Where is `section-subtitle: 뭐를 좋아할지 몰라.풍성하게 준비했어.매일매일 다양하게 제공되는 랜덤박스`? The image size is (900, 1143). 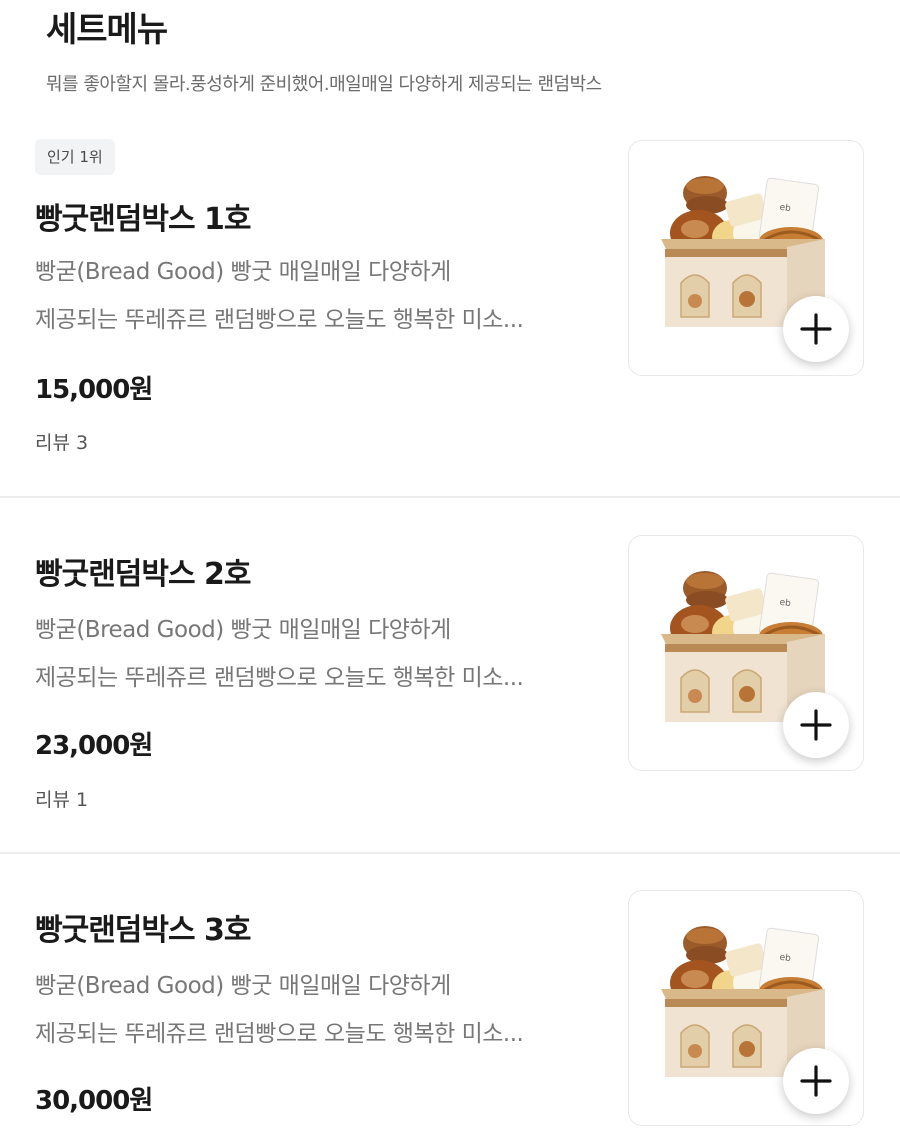 section-subtitle: 뭐를 좋아할지 몰라.풍성하게 준비했어.매일매일 다양하게 제공되는 랜덤박스 is located at coordinates (324, 84).